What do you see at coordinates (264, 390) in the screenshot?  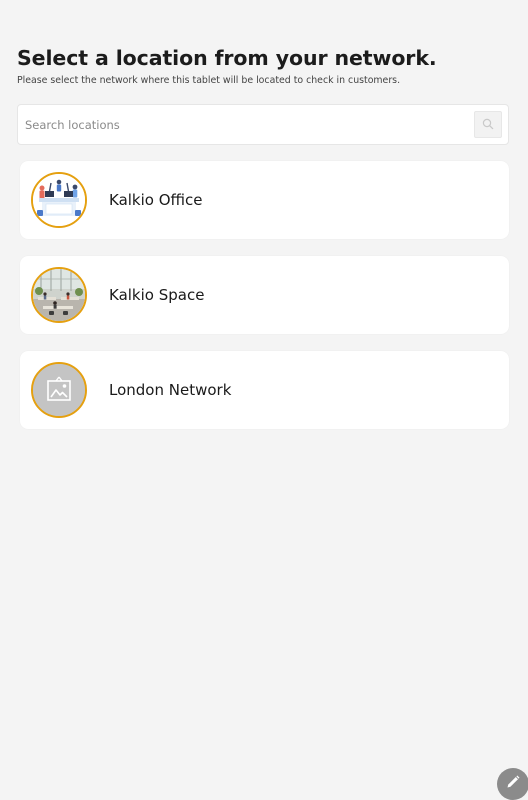 I see `location-card-london-network: London Network` at bounding box center [264, 390].